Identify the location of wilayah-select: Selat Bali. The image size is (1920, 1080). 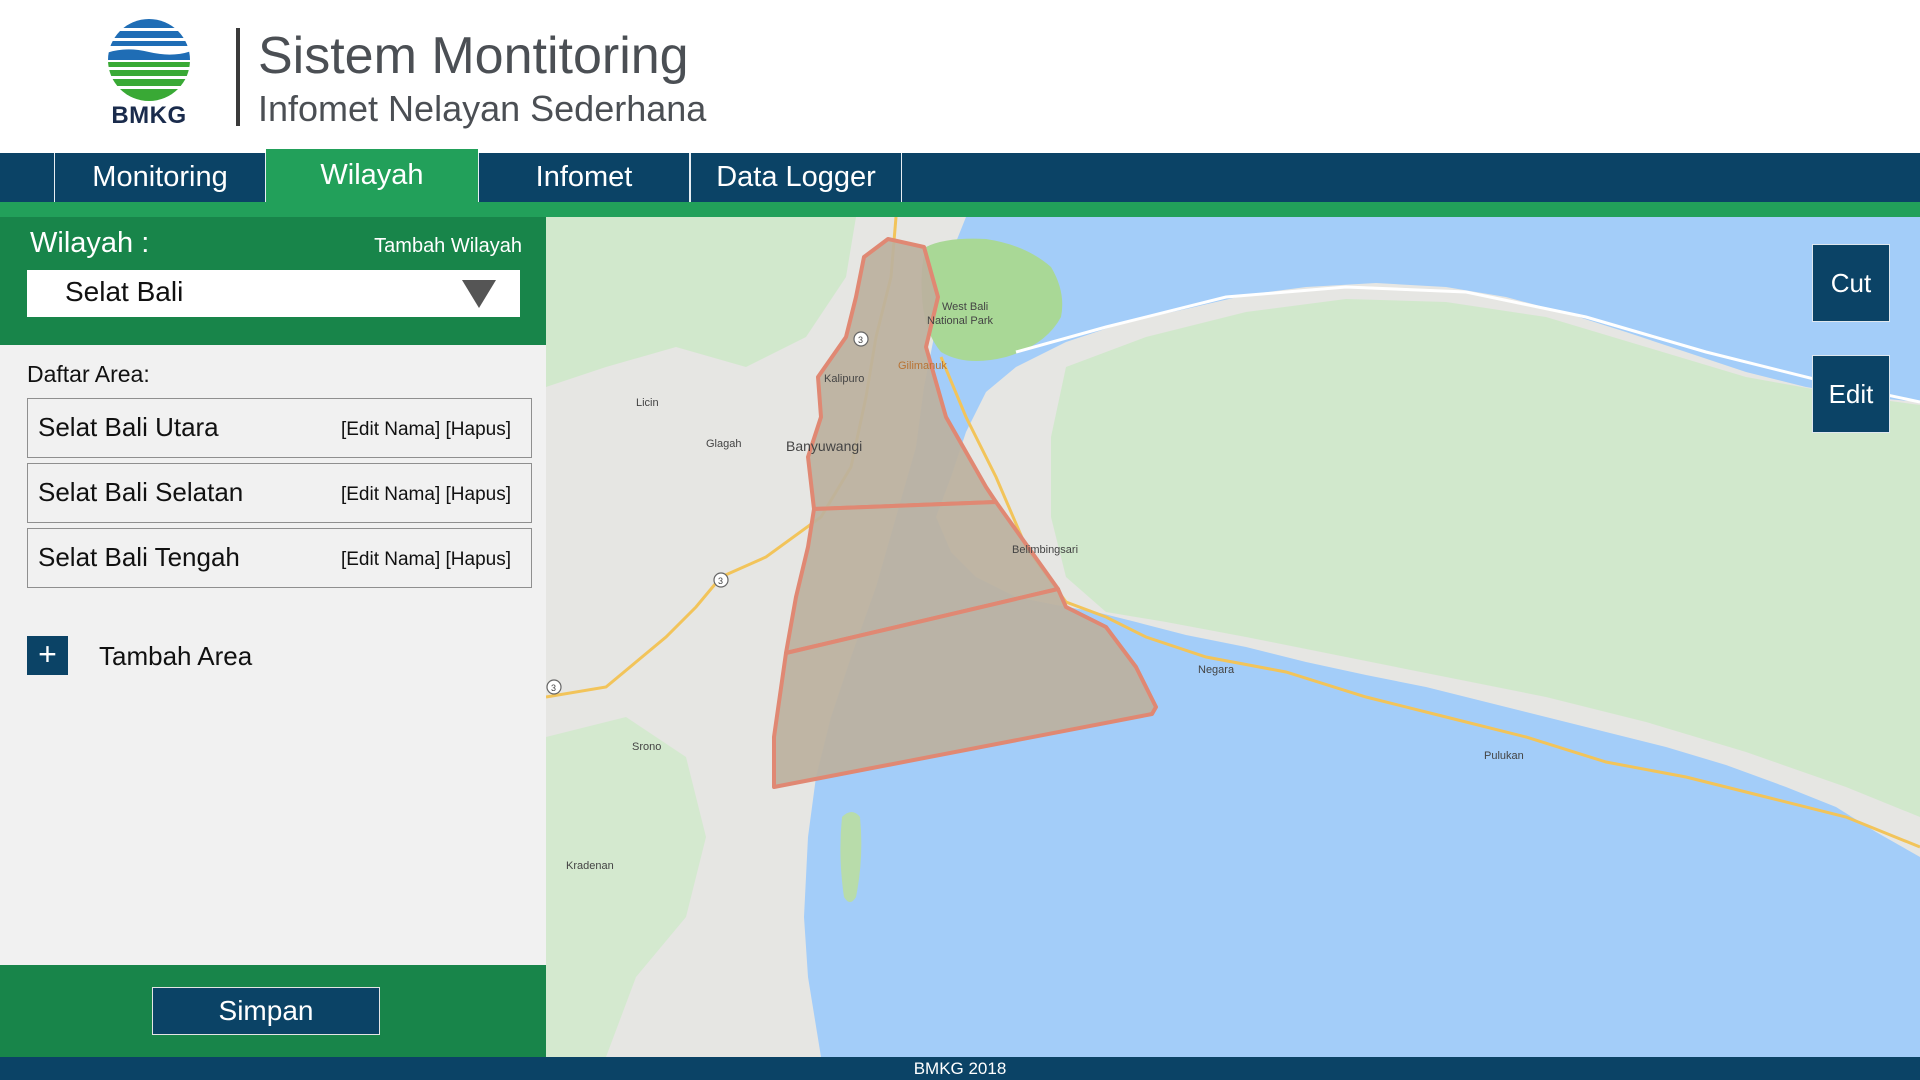
(273, 293).